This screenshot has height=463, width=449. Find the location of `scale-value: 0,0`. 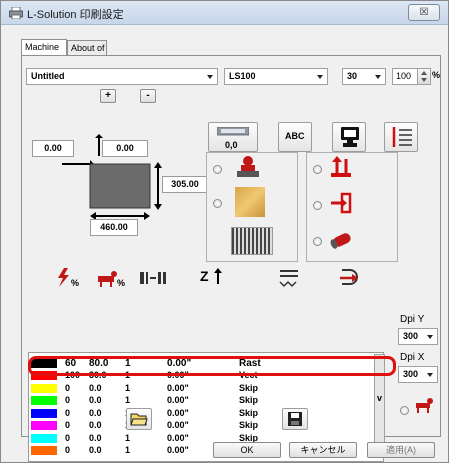

scale-value: 0,0 is located at coordinates (231, 145).